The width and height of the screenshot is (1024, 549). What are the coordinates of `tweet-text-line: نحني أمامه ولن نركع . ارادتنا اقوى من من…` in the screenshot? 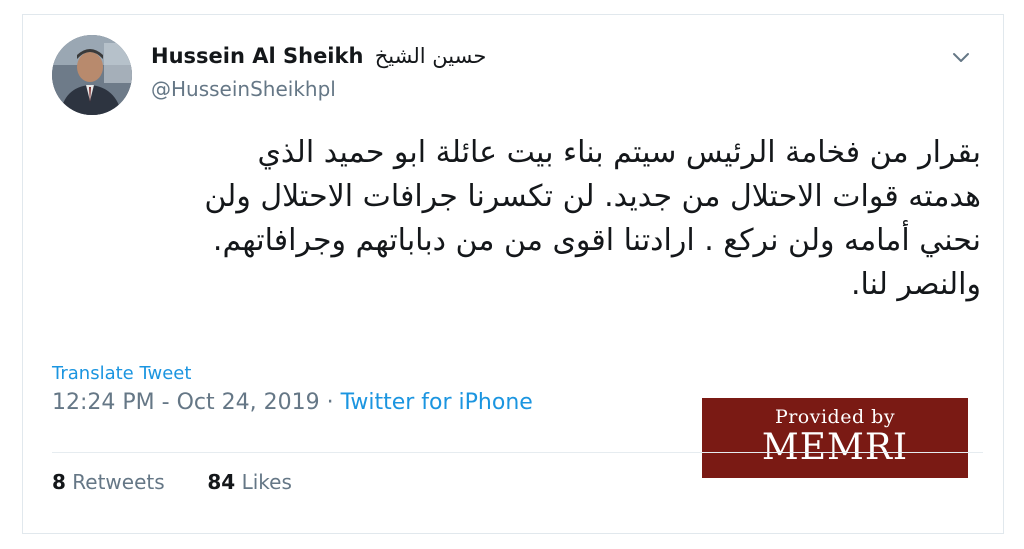 It's located at (596, 240).